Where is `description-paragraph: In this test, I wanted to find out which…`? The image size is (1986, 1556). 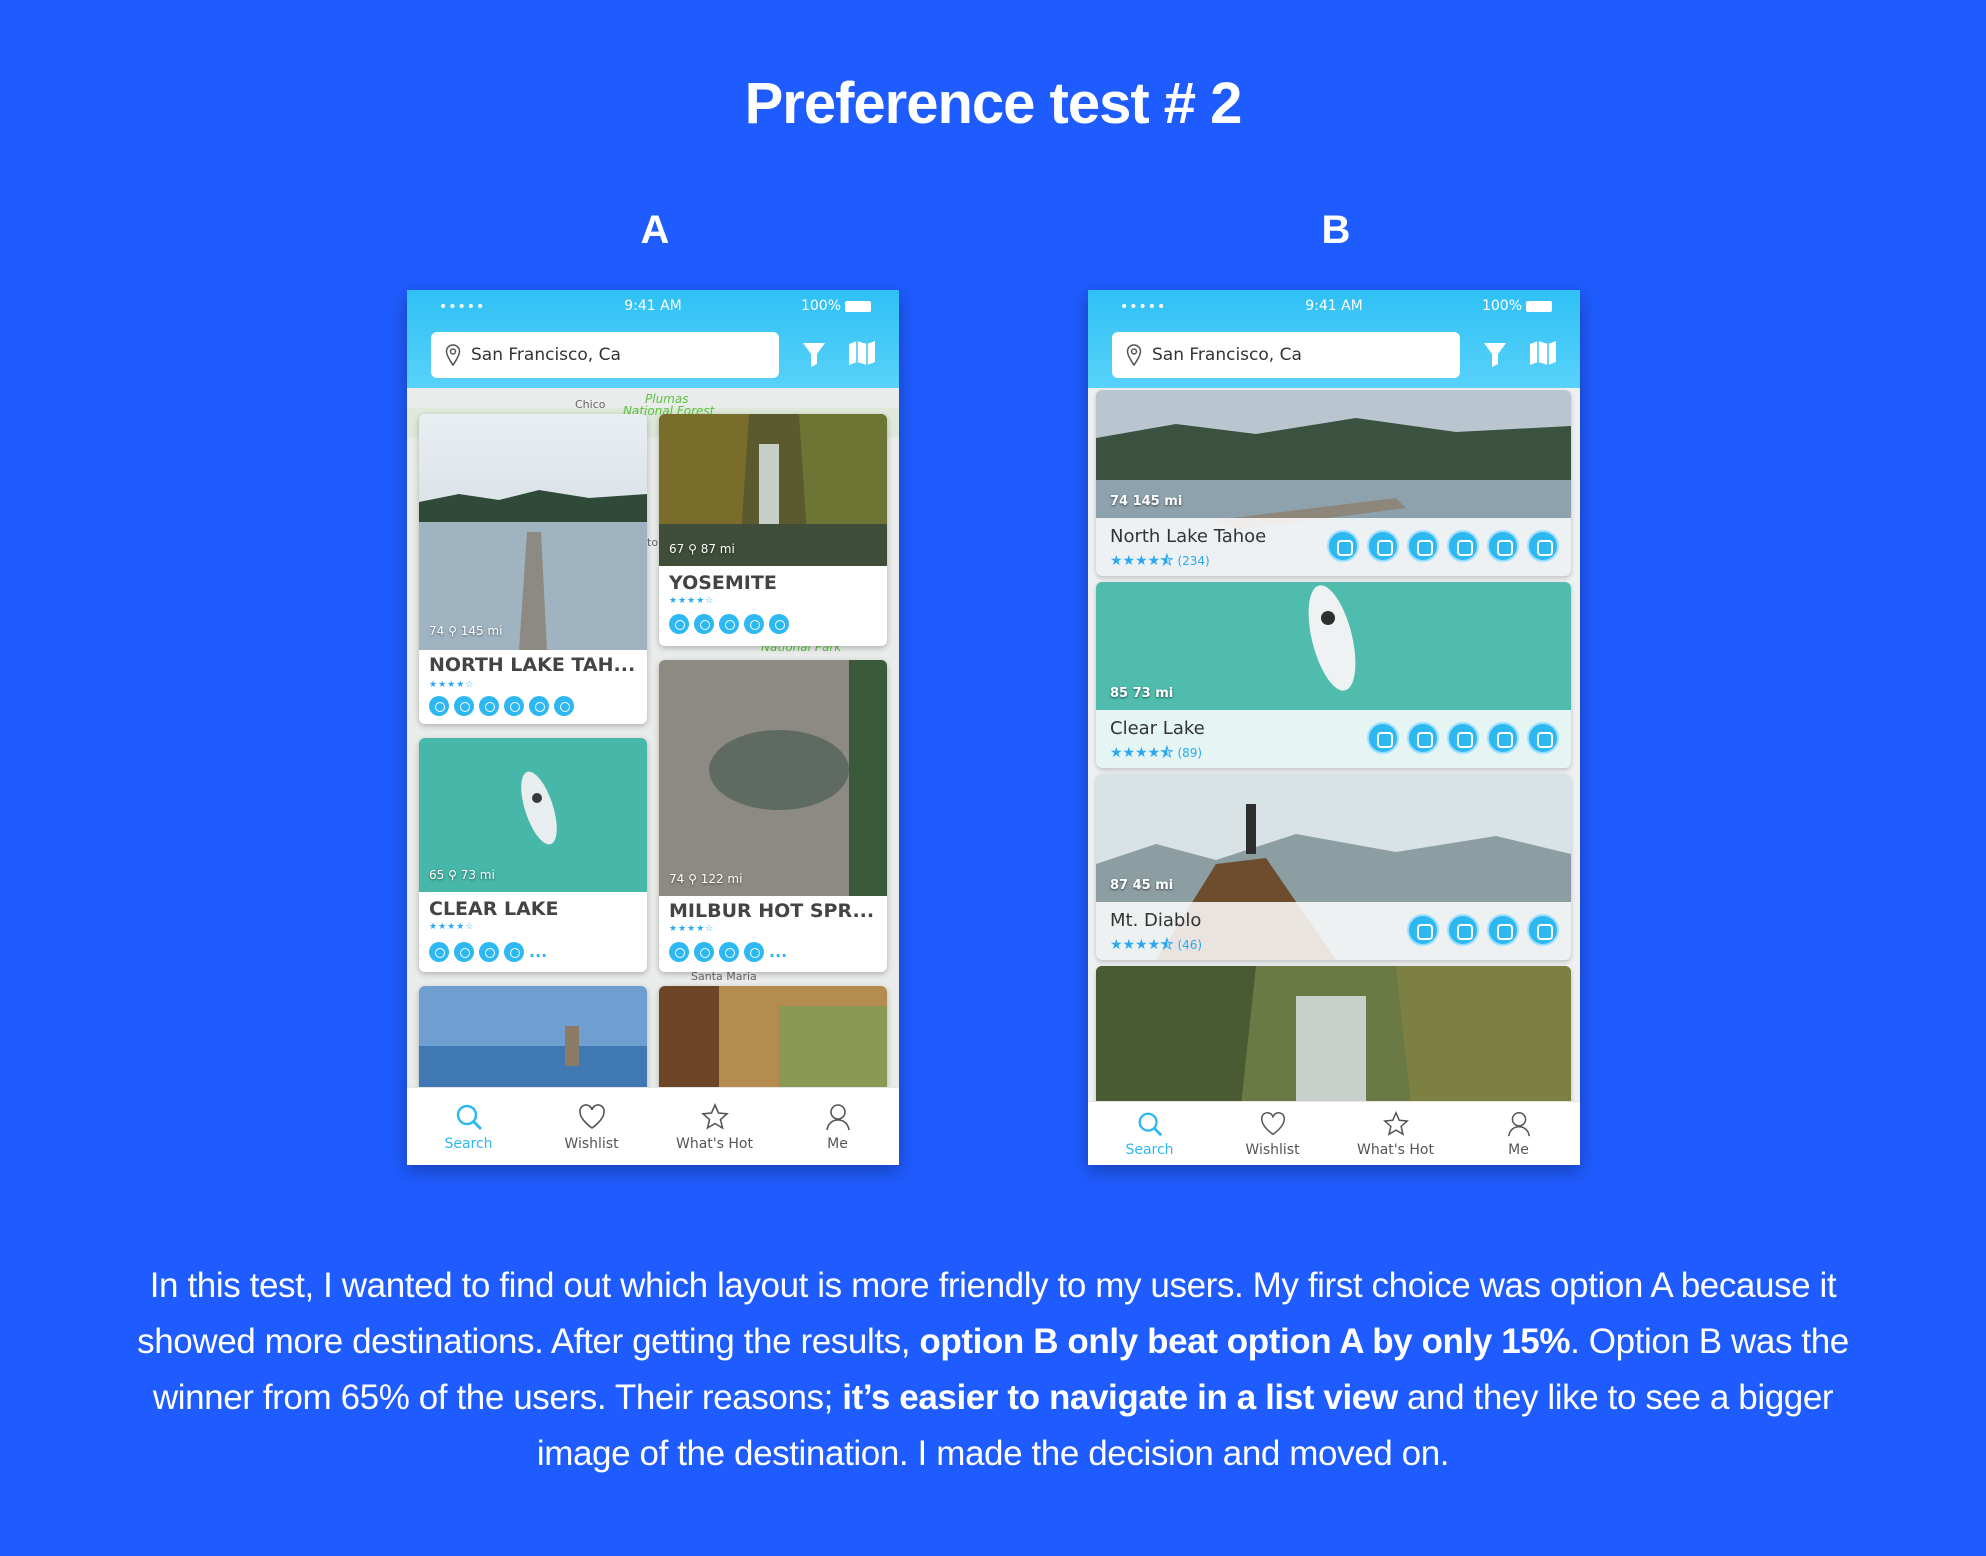
description-paragraph: In this test, I wanted to find out which… is located at coordinates (993, 1369).